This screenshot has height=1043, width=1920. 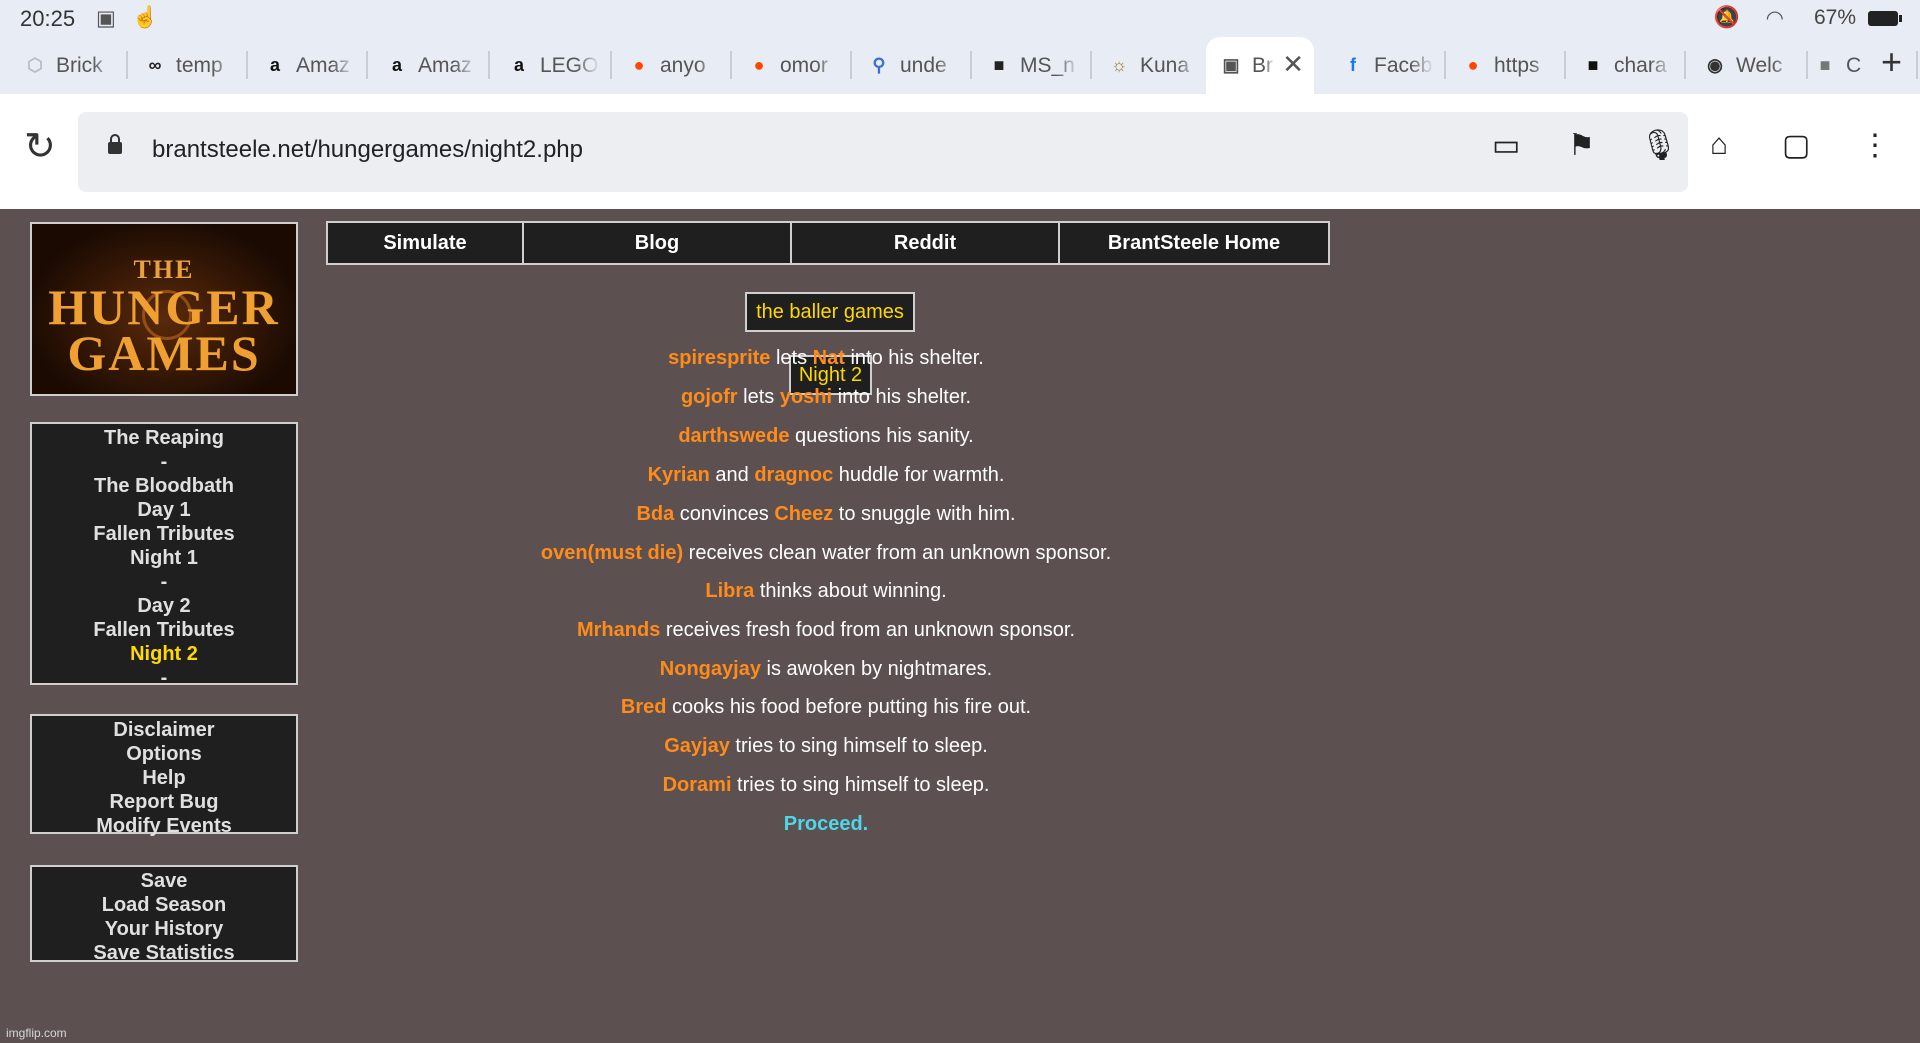 What do you see at coordinates (40, 146) in the screenshot?
I see `reload-icon: ↻` at bounding box center [40, 146].